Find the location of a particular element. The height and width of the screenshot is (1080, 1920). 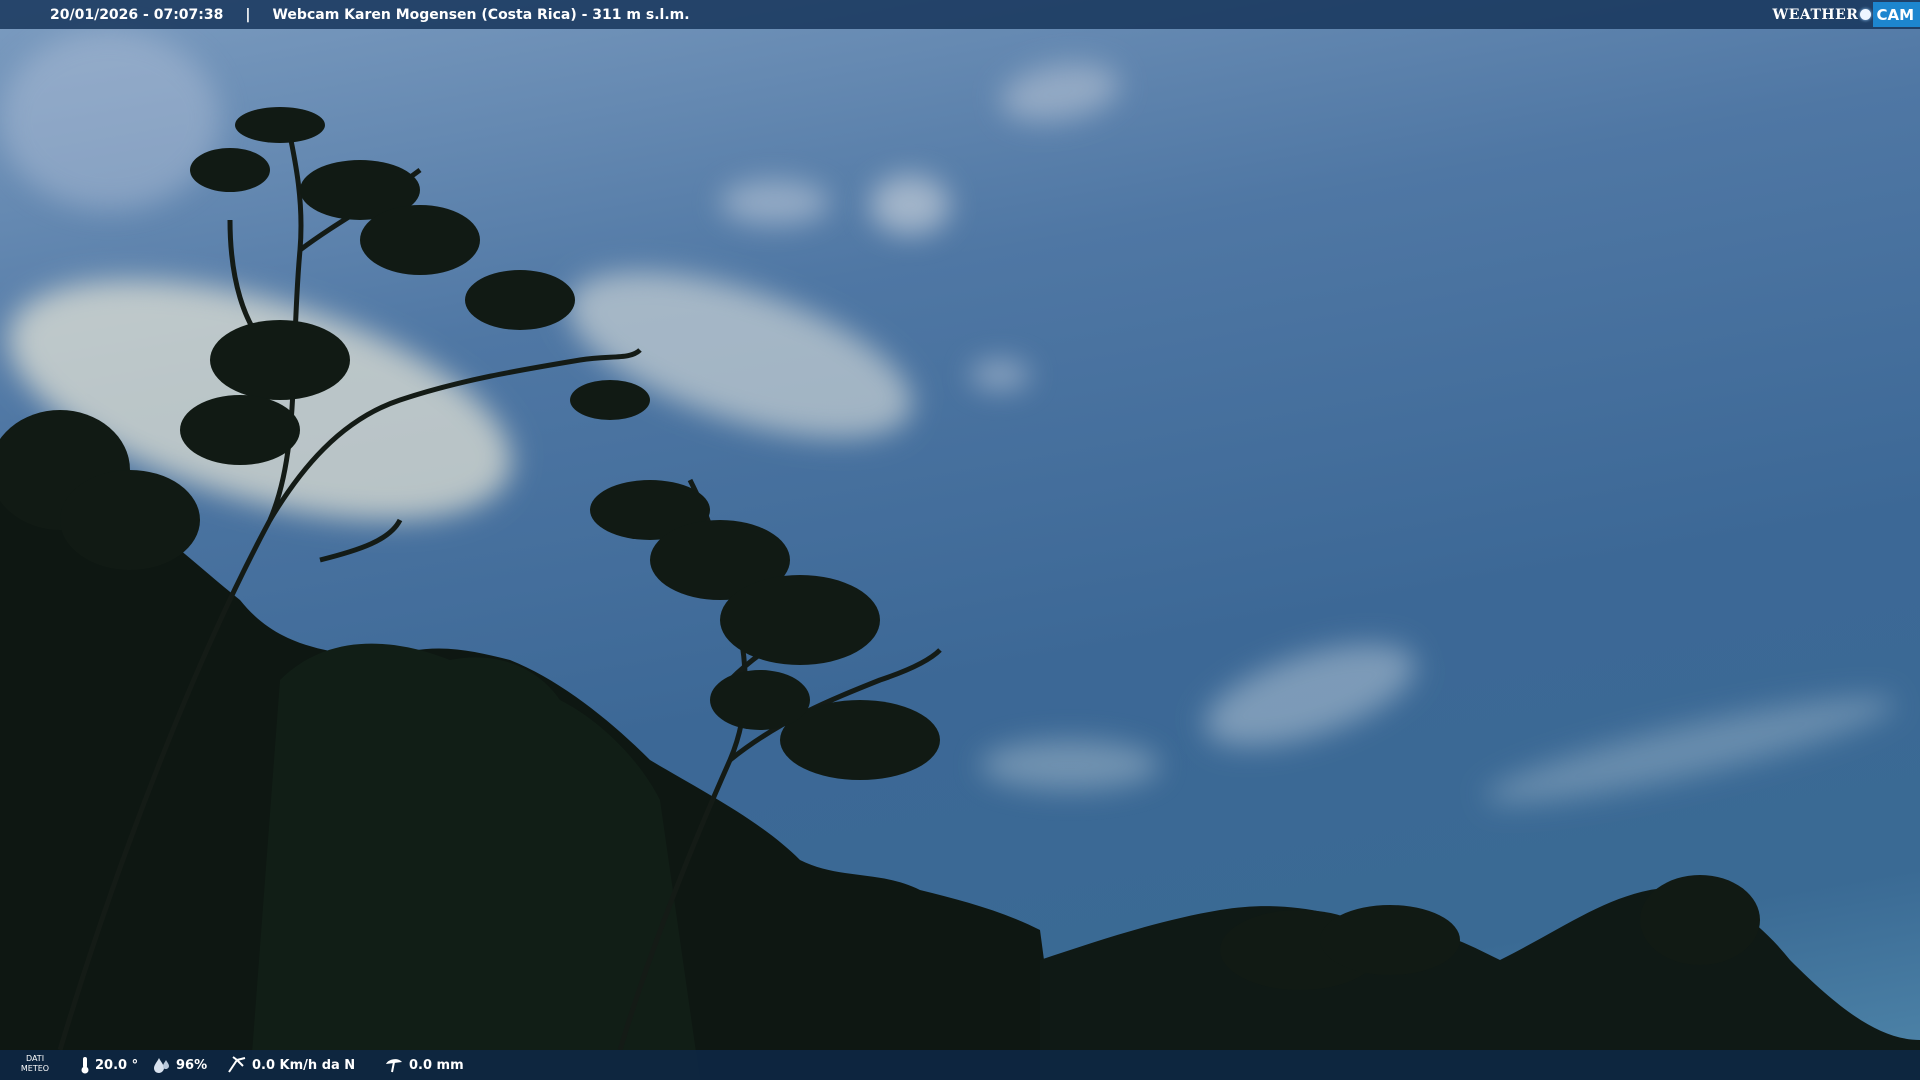

rain-reading: 0.0 mm is located at coordinates (424, 1065).